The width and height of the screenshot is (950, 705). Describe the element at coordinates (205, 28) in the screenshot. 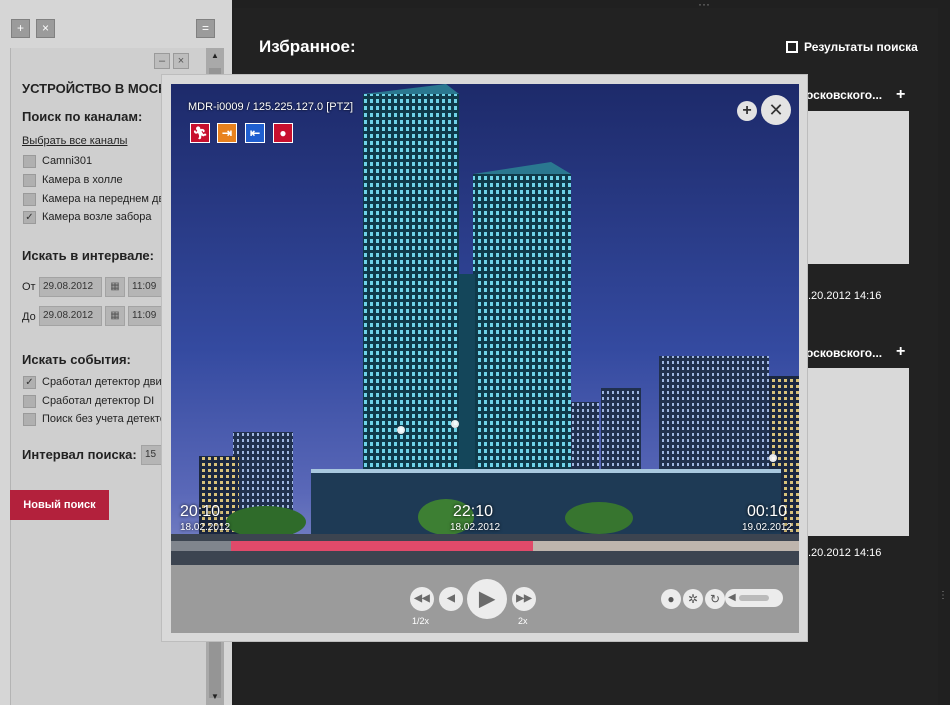

I see `collapse-panel-icon: =` at that location.